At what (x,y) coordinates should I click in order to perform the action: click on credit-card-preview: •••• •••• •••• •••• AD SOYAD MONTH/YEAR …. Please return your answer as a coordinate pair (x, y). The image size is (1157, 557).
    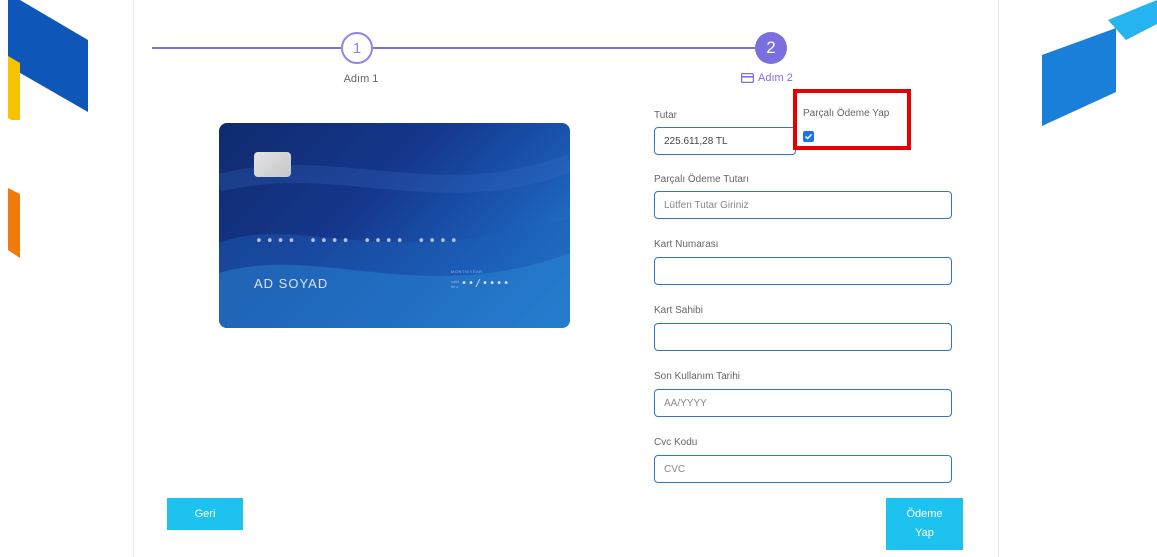
    Looking at the image, I should click on (394, 225).